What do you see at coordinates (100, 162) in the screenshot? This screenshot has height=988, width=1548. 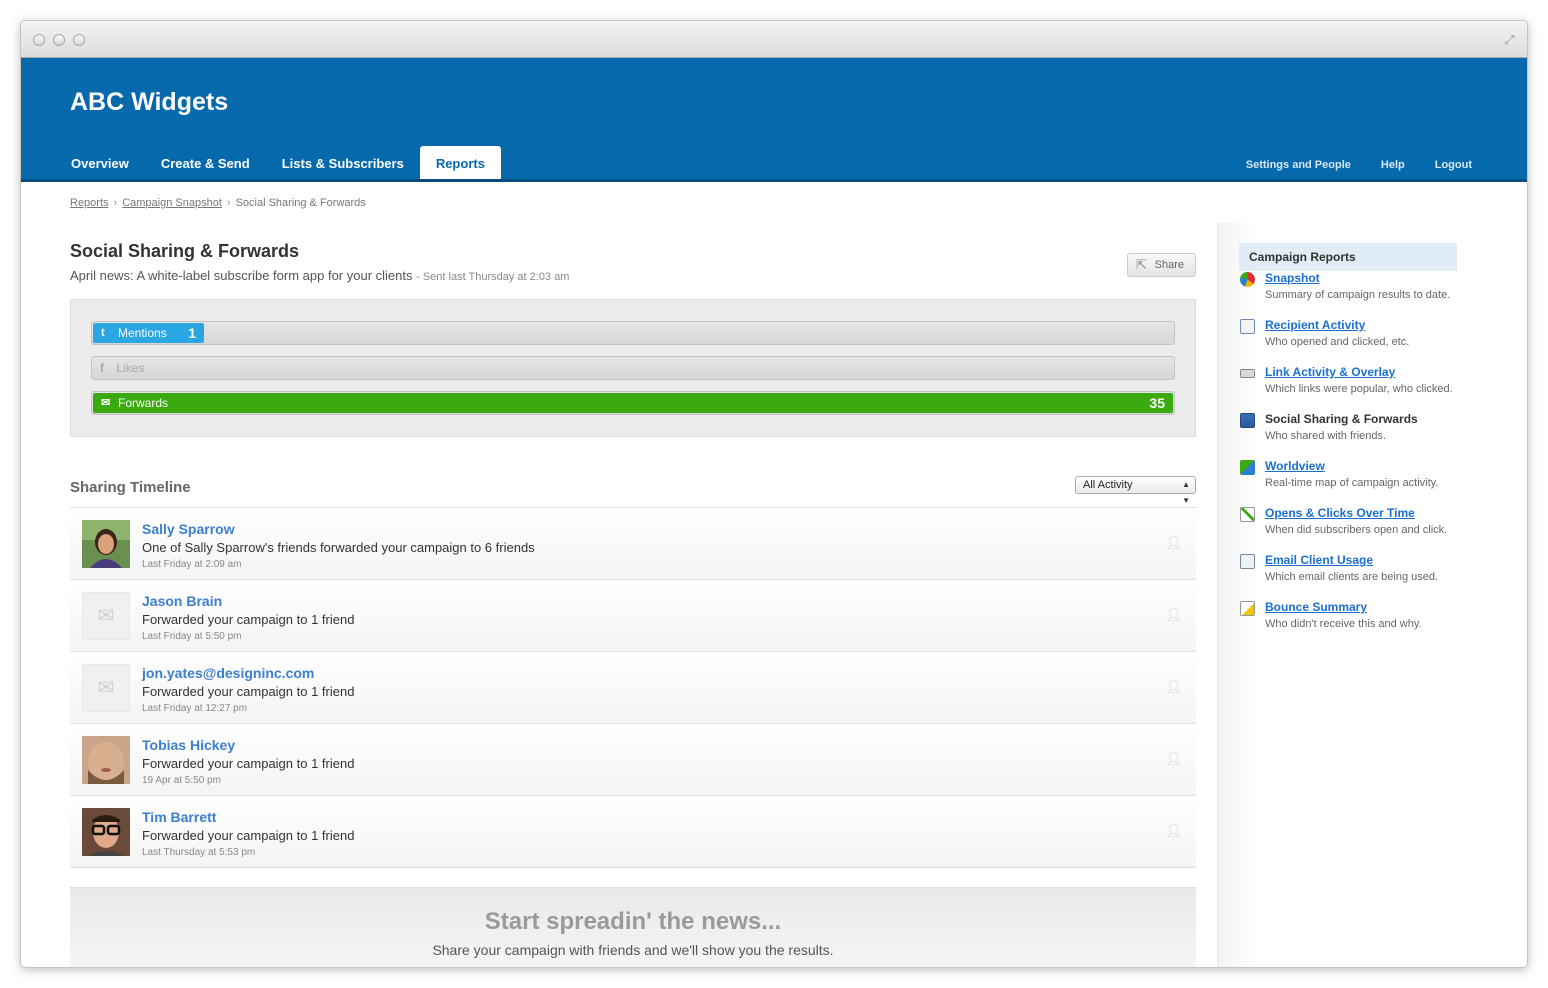 I see `tab-overview: Overview` at bounding box center [100, 162].